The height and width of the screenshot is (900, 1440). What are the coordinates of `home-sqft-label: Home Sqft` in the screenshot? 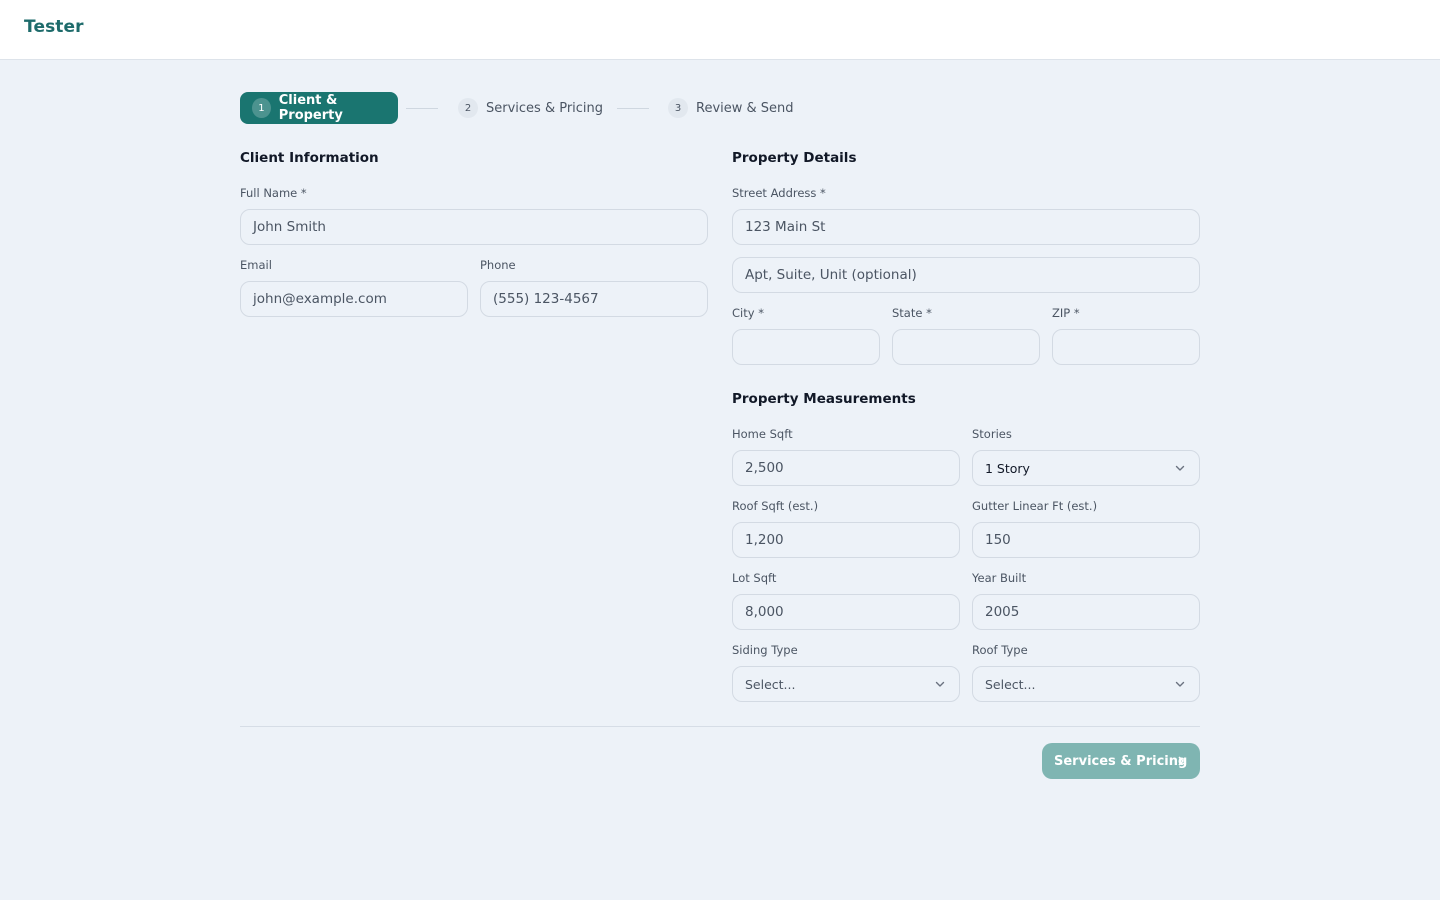 It's located at (762, 434).